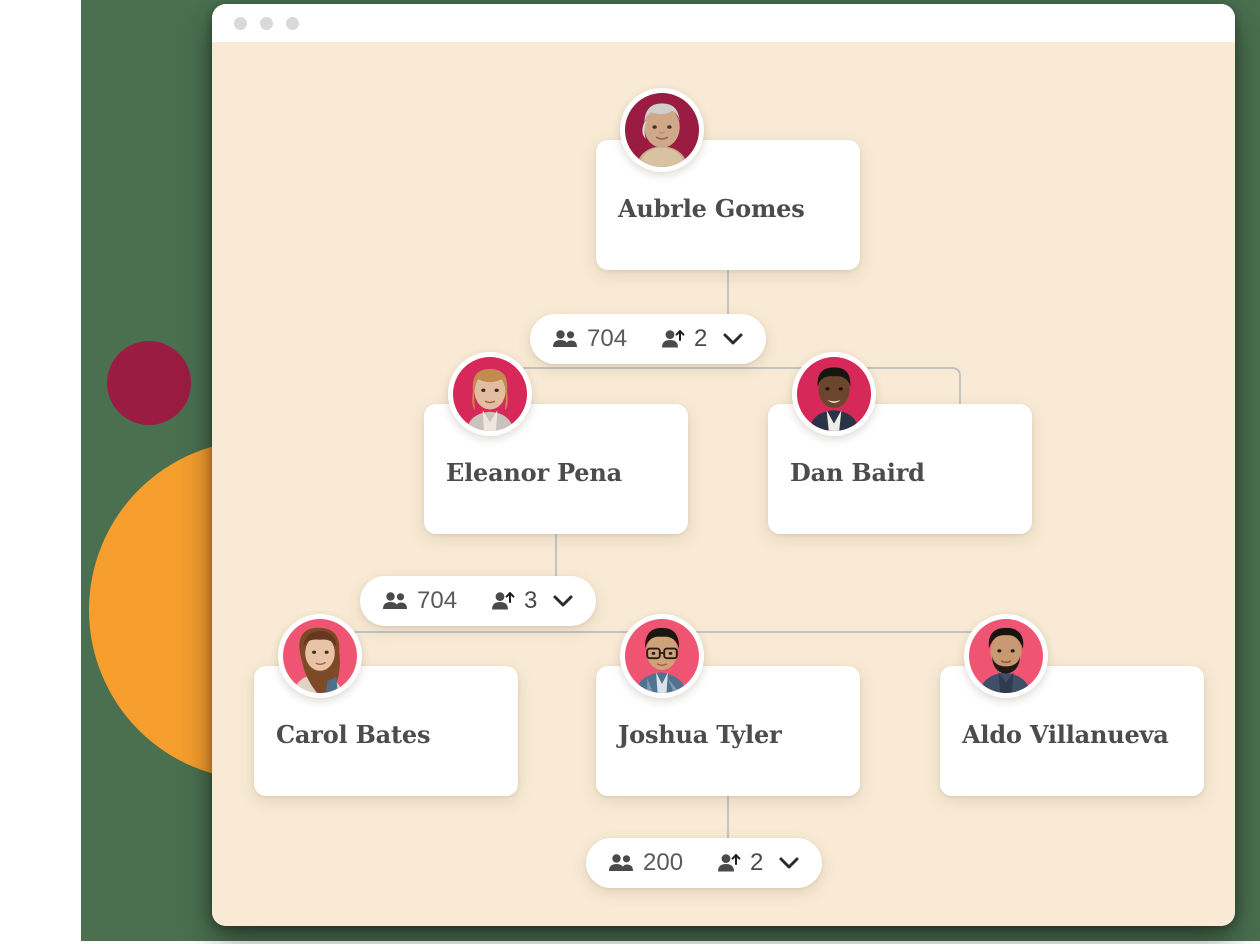  What do you see at coordinates (534, 472) in the screenshot?
I see `node-name: Eleanor Pena` at bounding box center [534, 472].